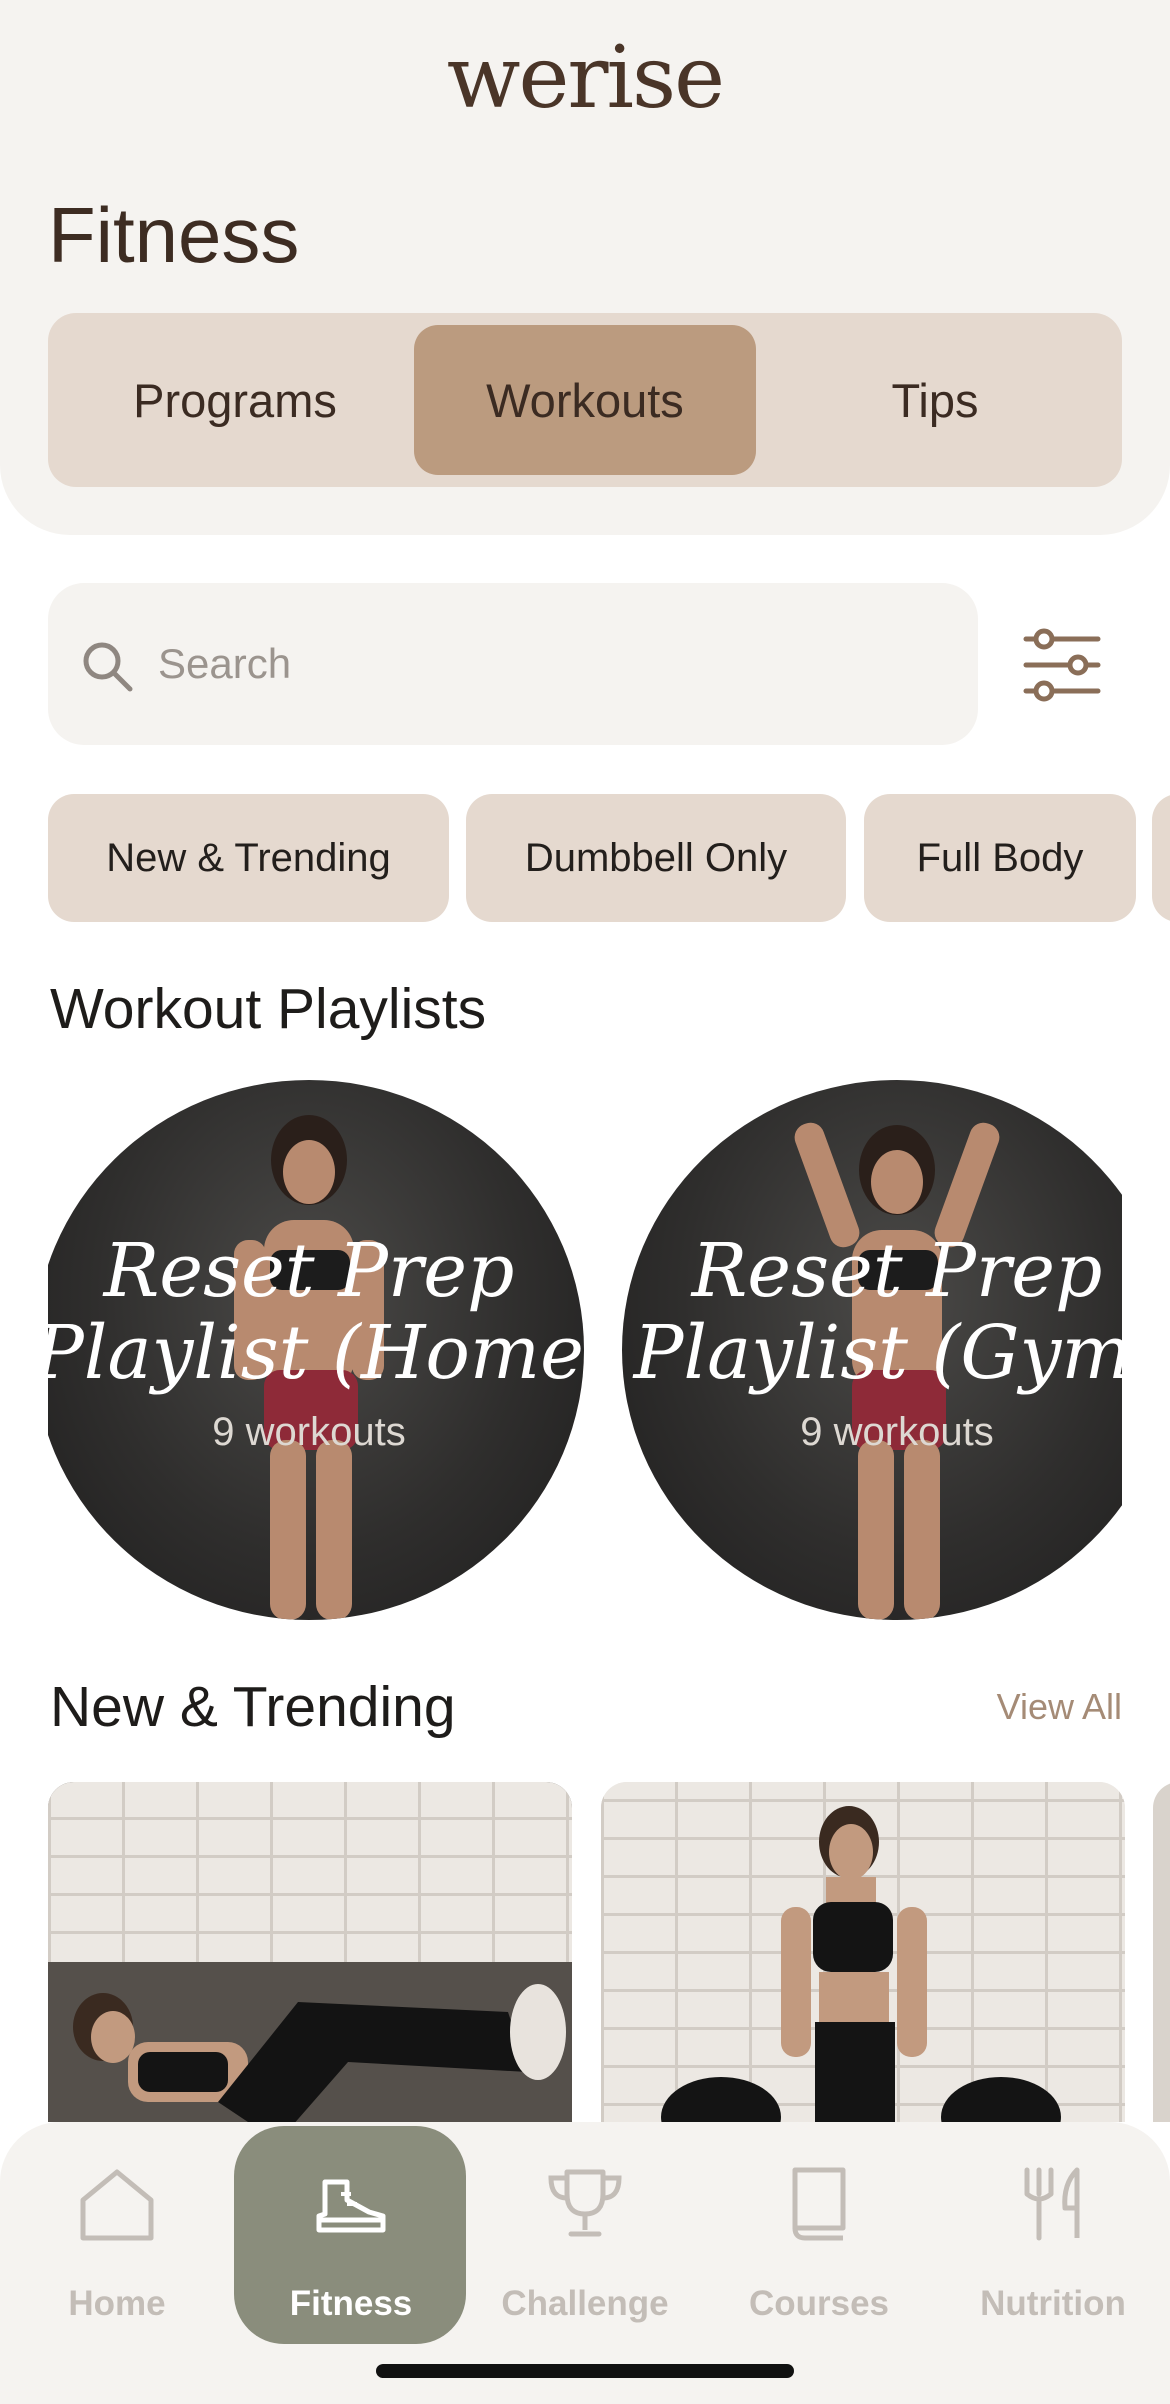  I want to click on tab-courses: Courses, so click(819, 2232).